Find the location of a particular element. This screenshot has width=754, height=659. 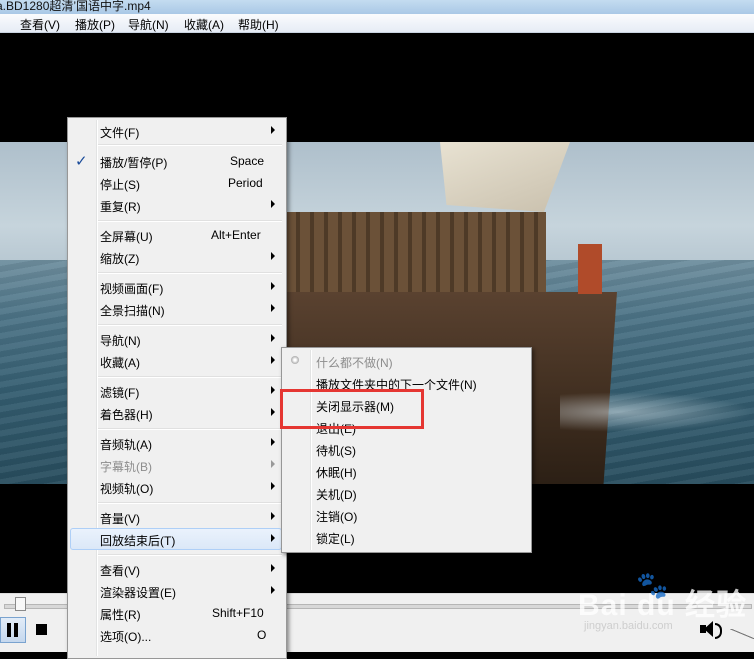

menu-item-label: 音频轨(A) is located at coordinates (126, 445).